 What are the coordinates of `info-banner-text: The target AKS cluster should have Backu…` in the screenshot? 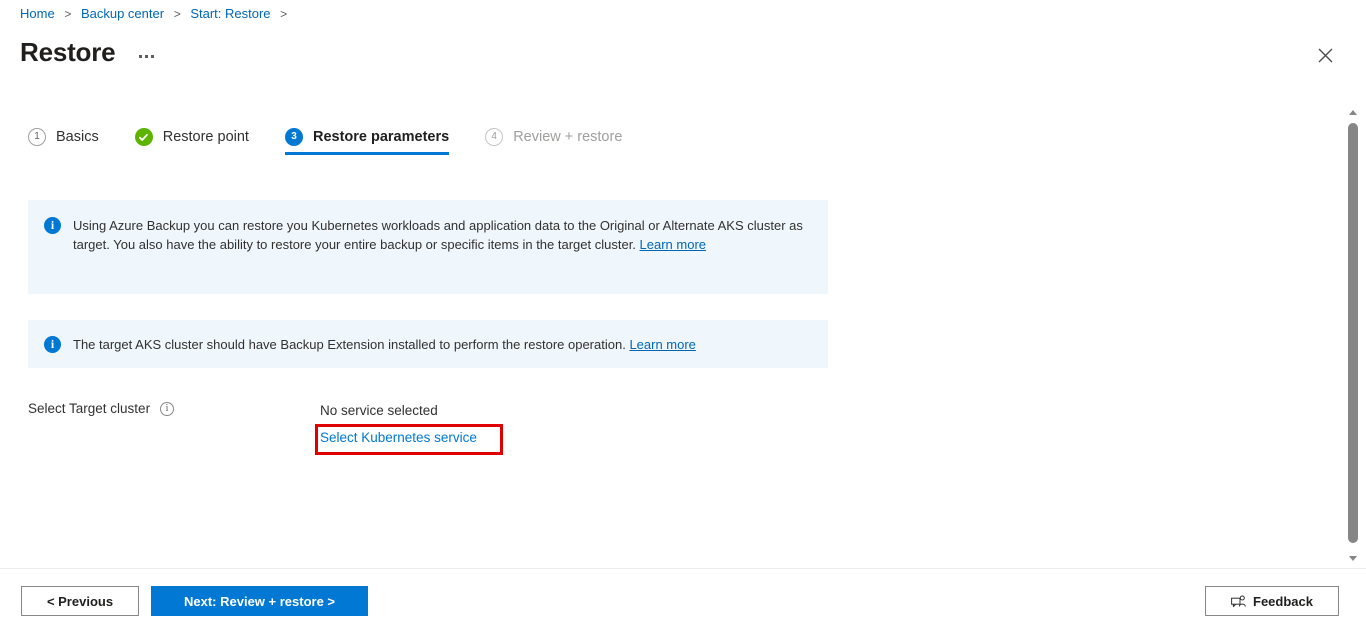 It's located at (384, 344).